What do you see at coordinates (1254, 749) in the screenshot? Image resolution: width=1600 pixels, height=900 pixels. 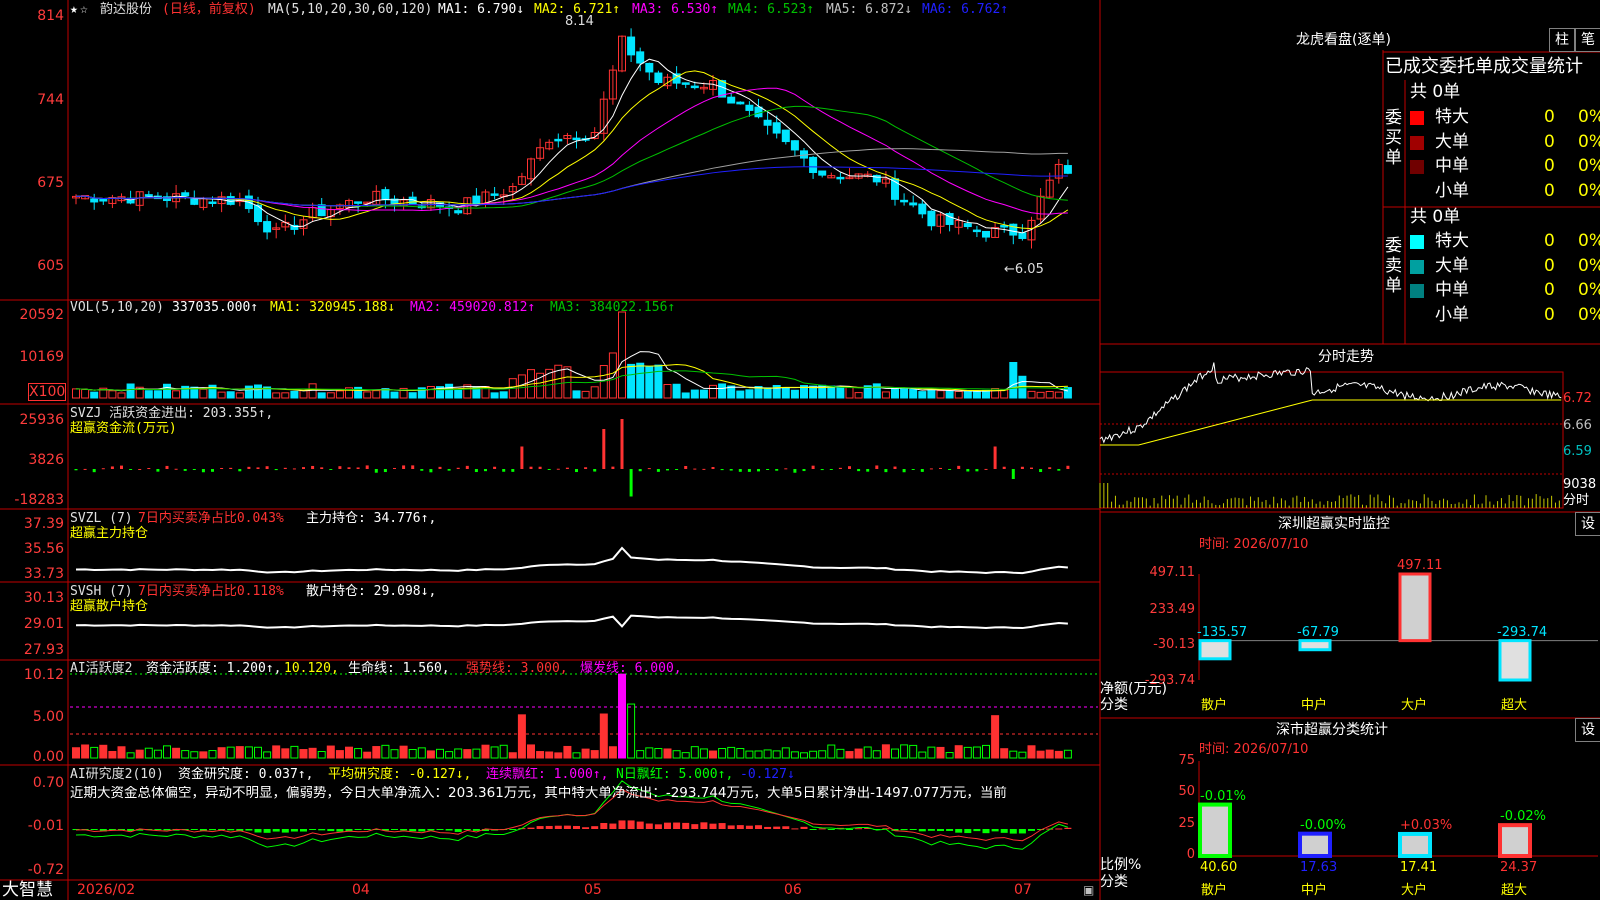 I see `class-time: 时间: 2026/07/10` at bounding box center [1254, 749].